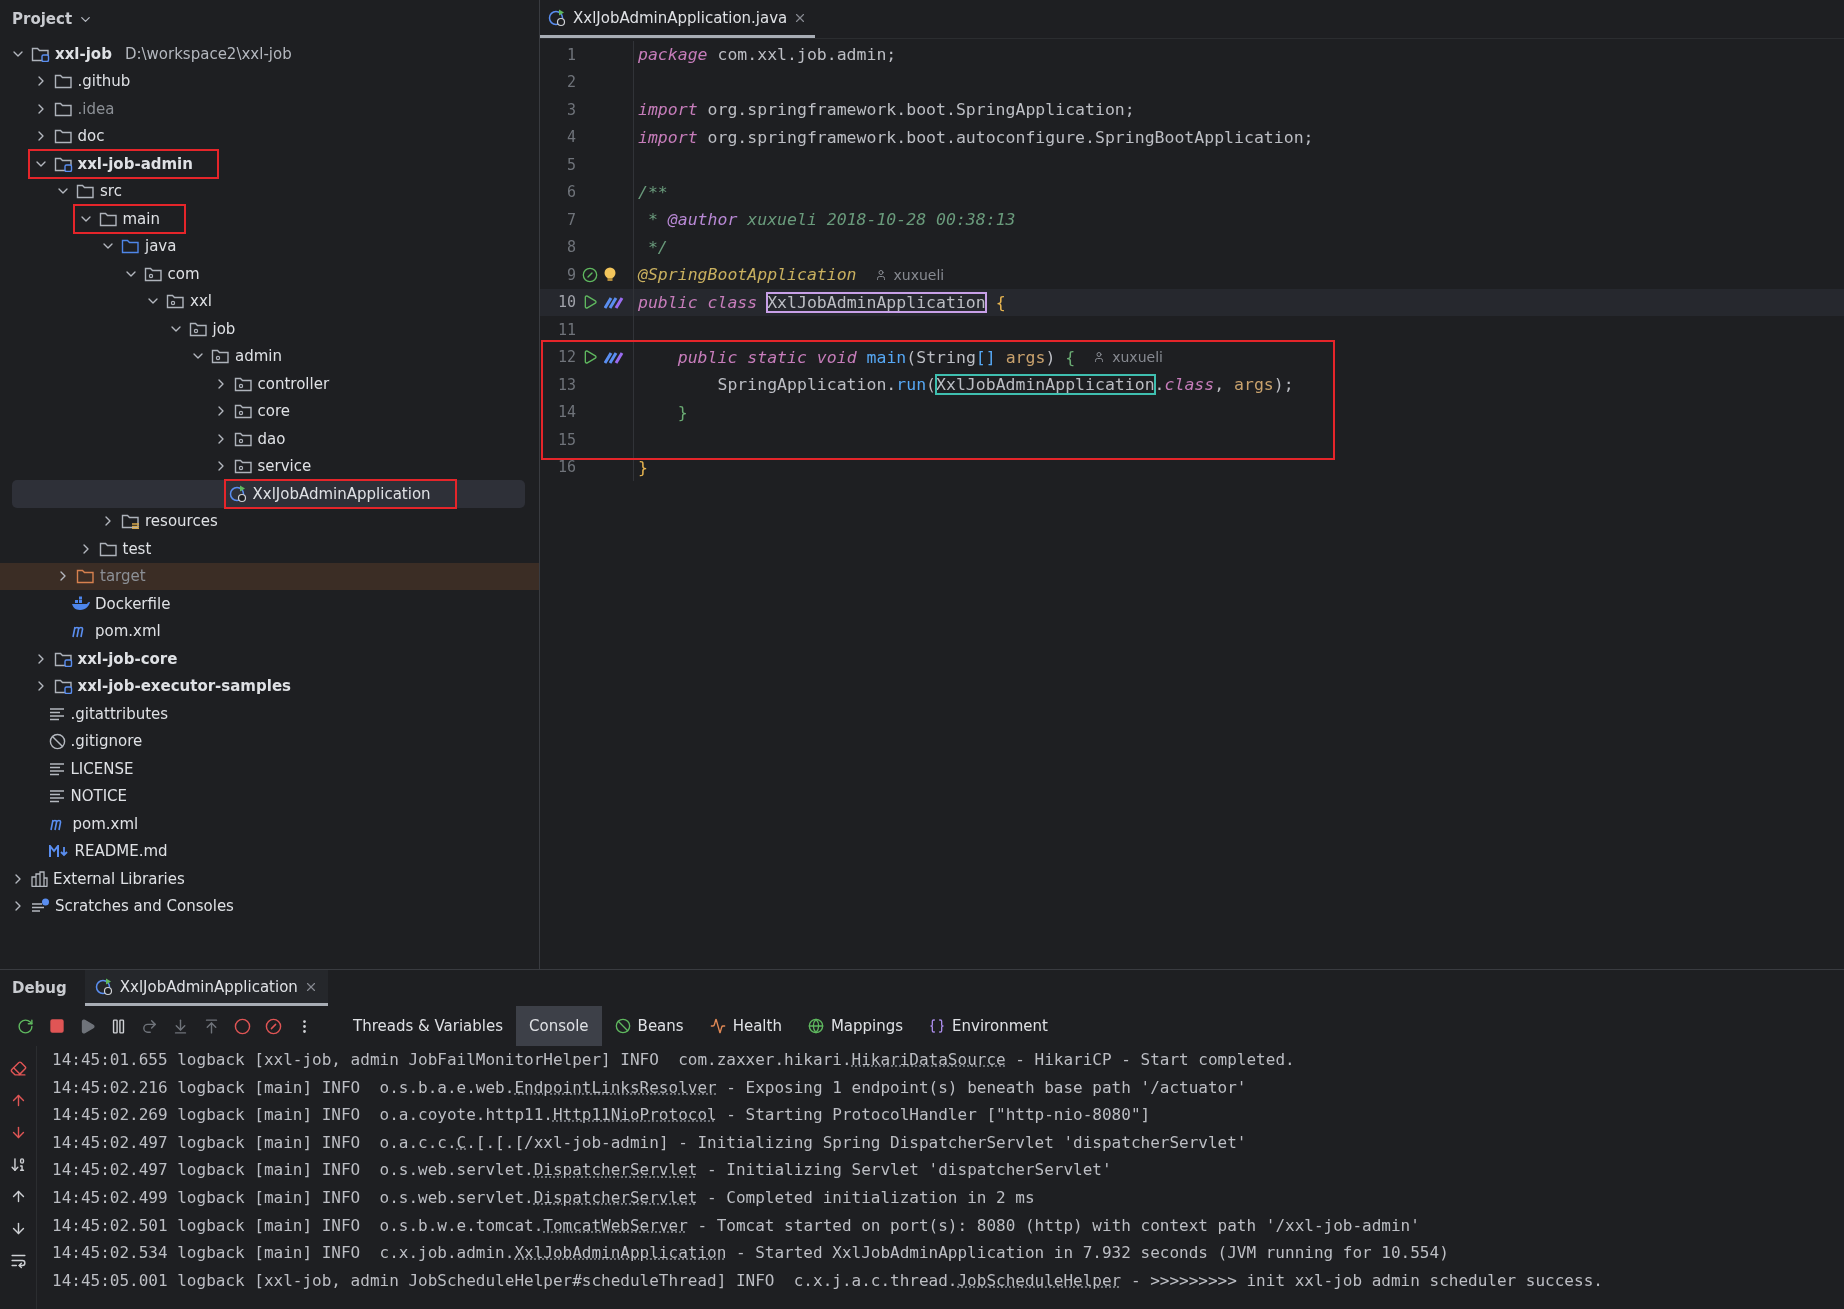 This screenshot has height=1309, width=1844. Describe the element at coordinates (269, 329) in the screenshot. I see `tree-item: job` at that location.